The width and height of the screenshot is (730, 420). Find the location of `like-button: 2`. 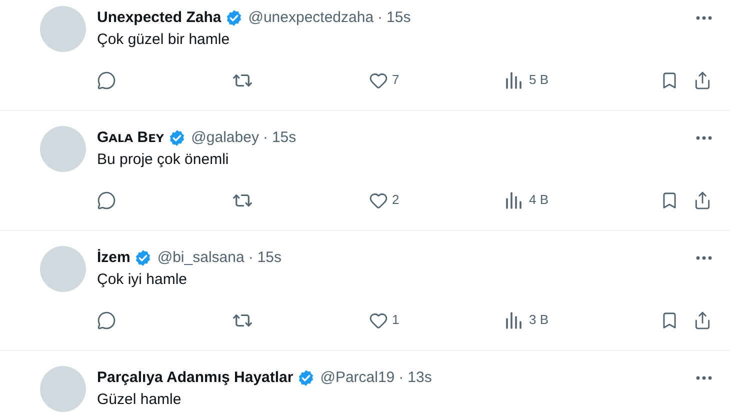

like-button: 2 is located at coordinates (384, 200).